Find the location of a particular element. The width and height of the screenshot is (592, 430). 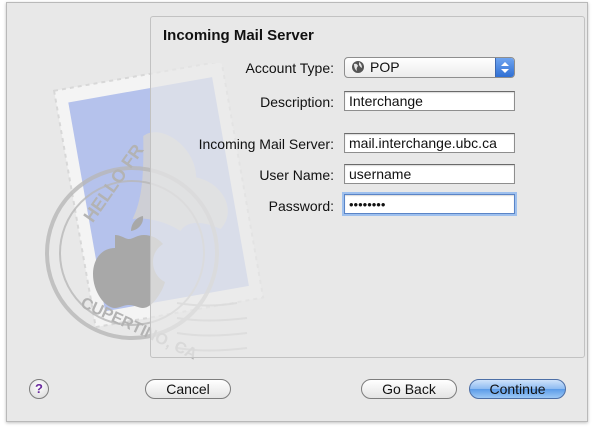

username-label: User Name: is located at coordinates (296, 175).